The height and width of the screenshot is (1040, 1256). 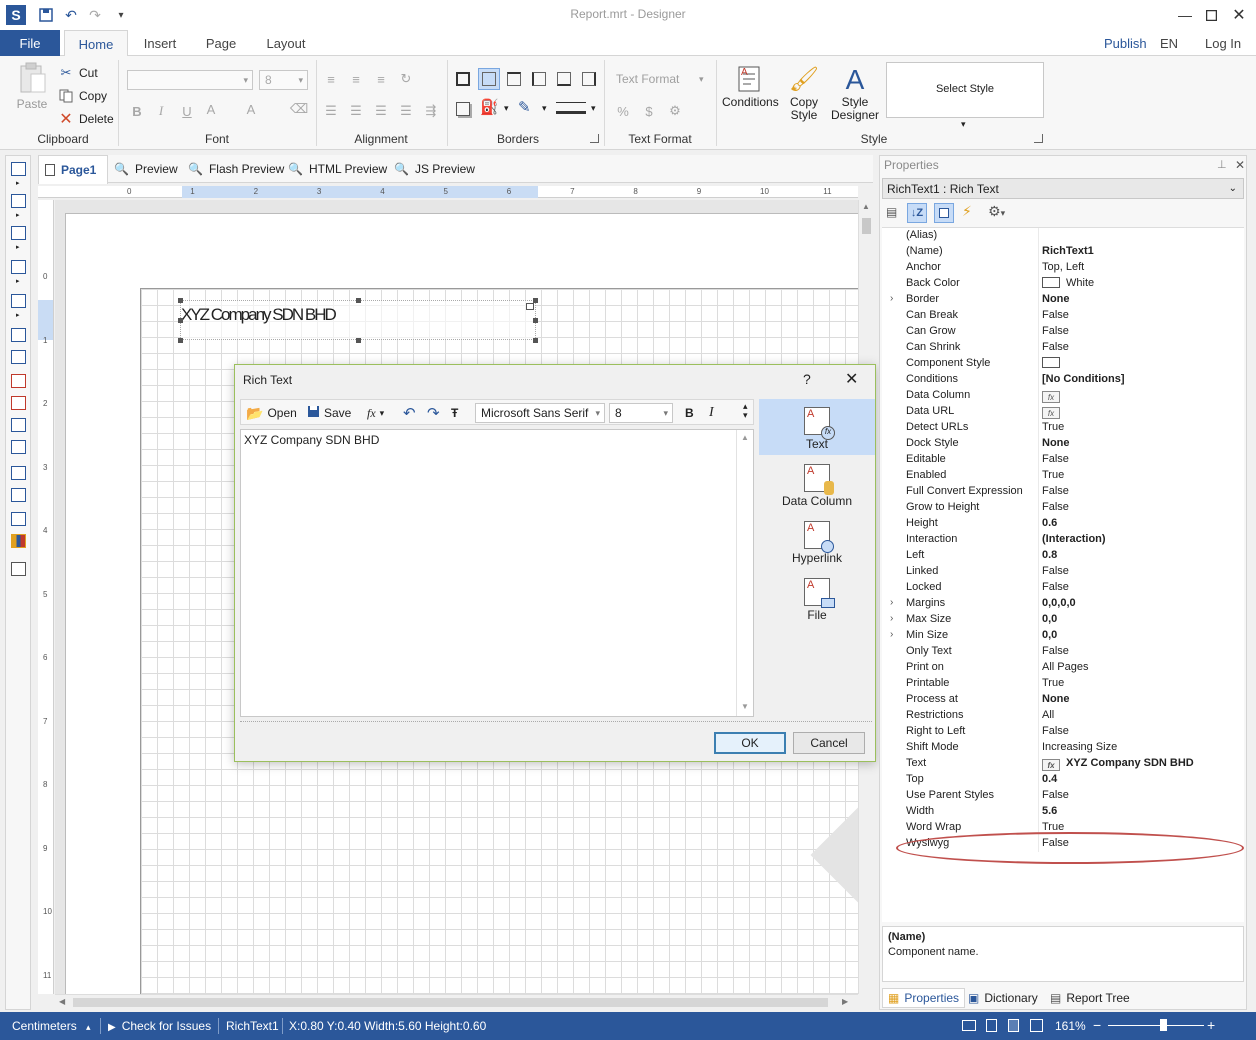 What do you see at coordinates (409, 413) in the screenshot?
I see `undo-button: ↶` at bounding box center [409, 413].